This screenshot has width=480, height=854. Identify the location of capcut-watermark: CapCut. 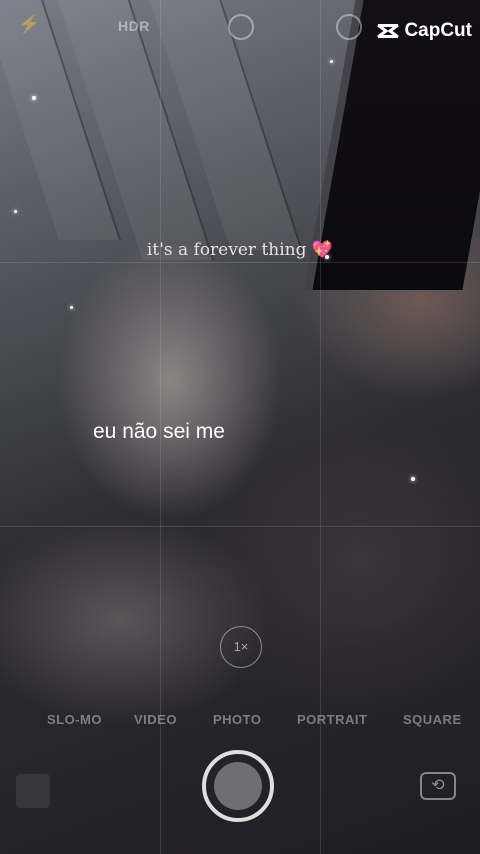
(424, 31).